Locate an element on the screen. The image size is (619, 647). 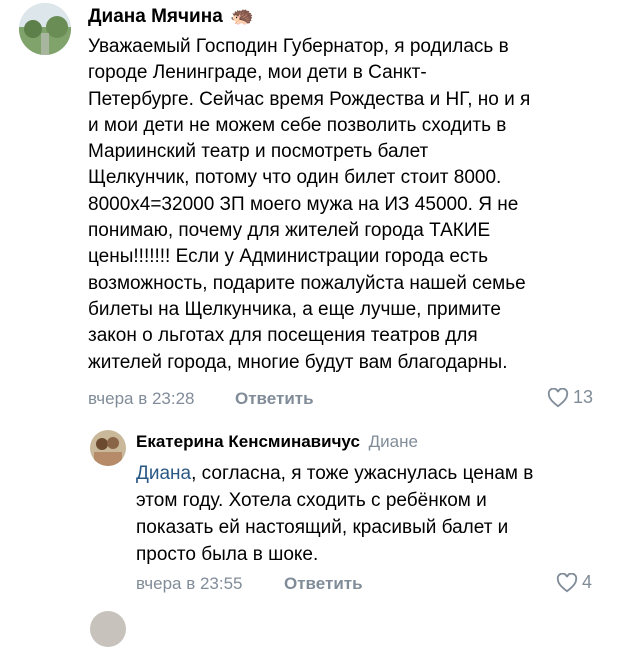
next-reply-avatar is located at coordinates (108, 629).